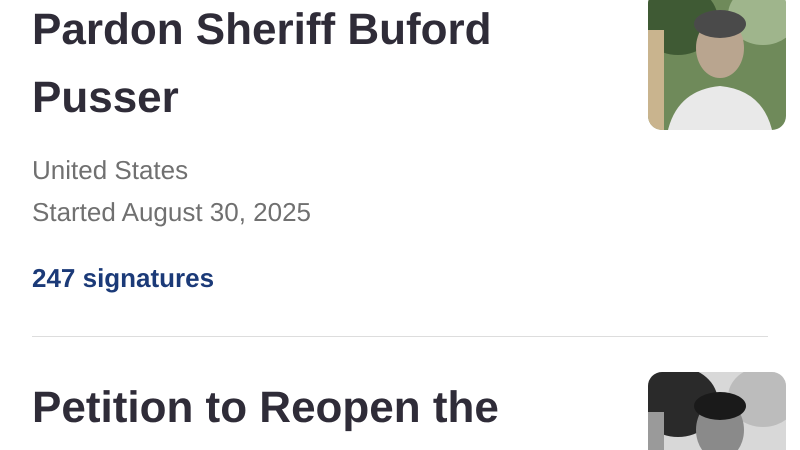 The image size is (800, 450). Describe the element at coordinates (312, 408) in the screenshot. I see `petition-title: Petition to Reopen the` at that location.